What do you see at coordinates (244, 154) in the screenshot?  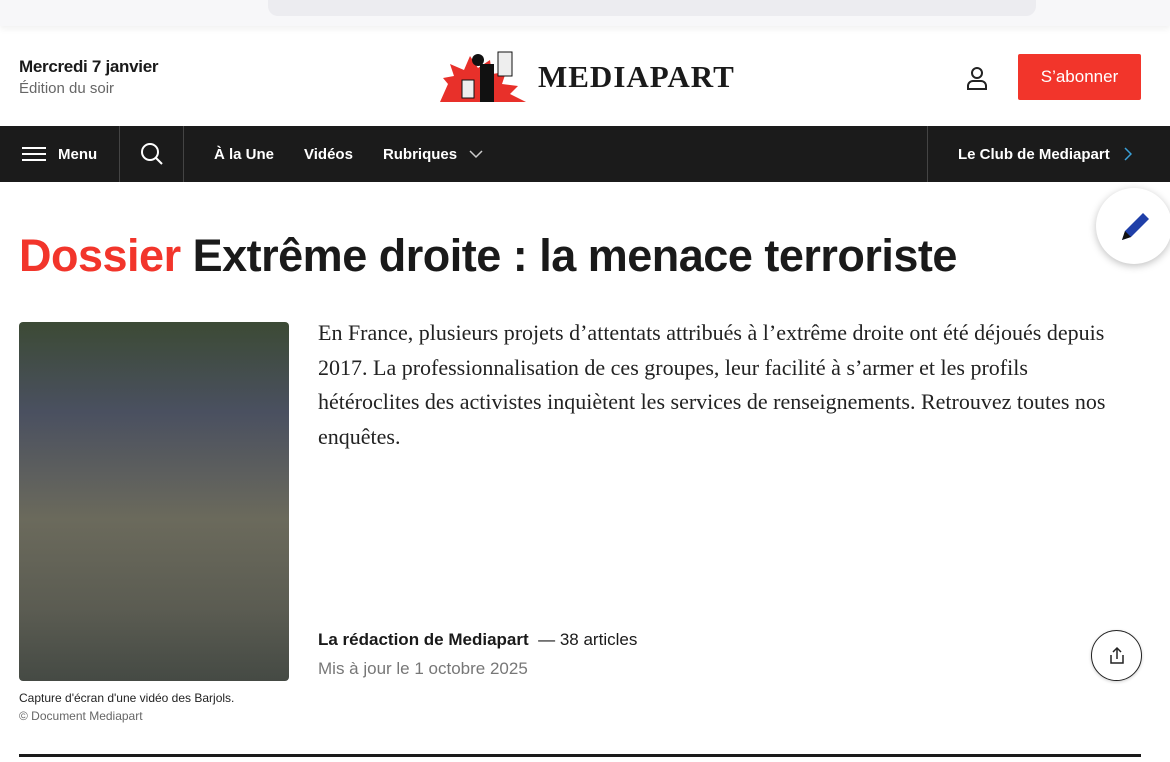 I see `nav-a-la-une: À la Une` at bounding box center [244, 154].